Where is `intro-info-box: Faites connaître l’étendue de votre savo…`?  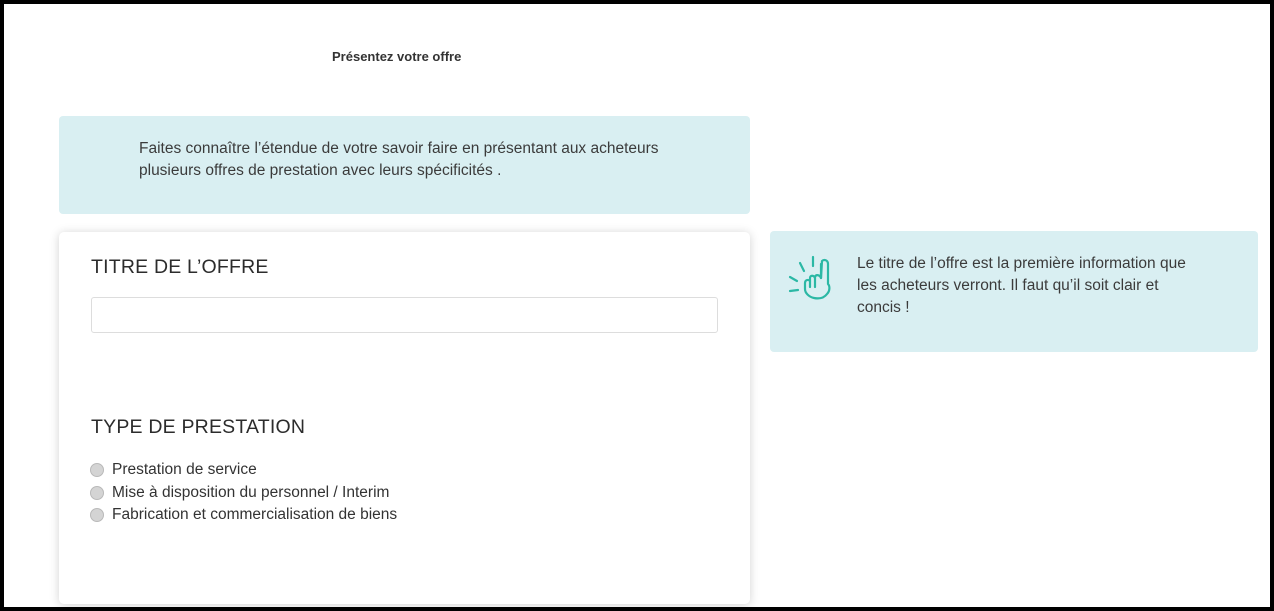 intro-info-box: Faites connaître l’étendue de votre savo… is located at coordinates (404, 165).